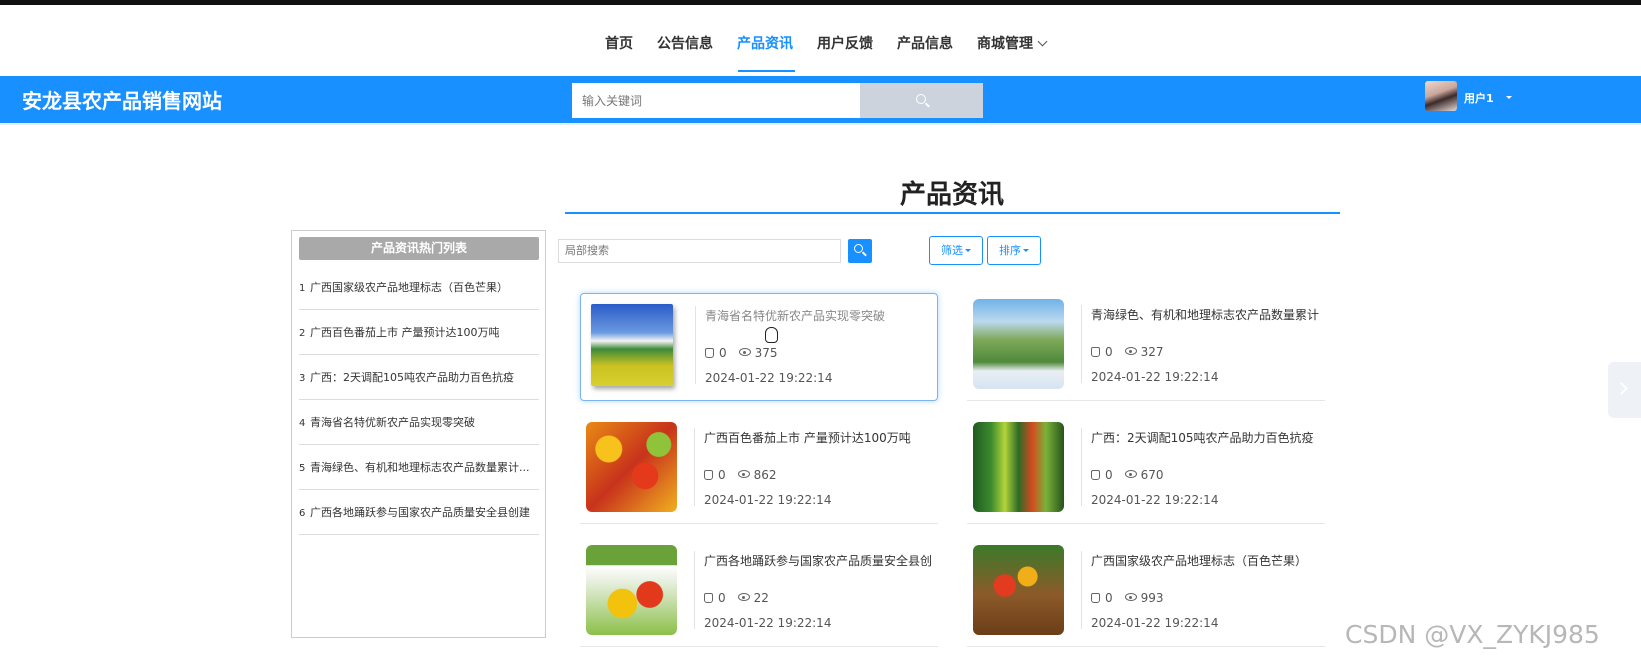  I want to click on hot-list-label: 广西：2天调配105吨农产品助力百色抗疫, so click(412, 377).